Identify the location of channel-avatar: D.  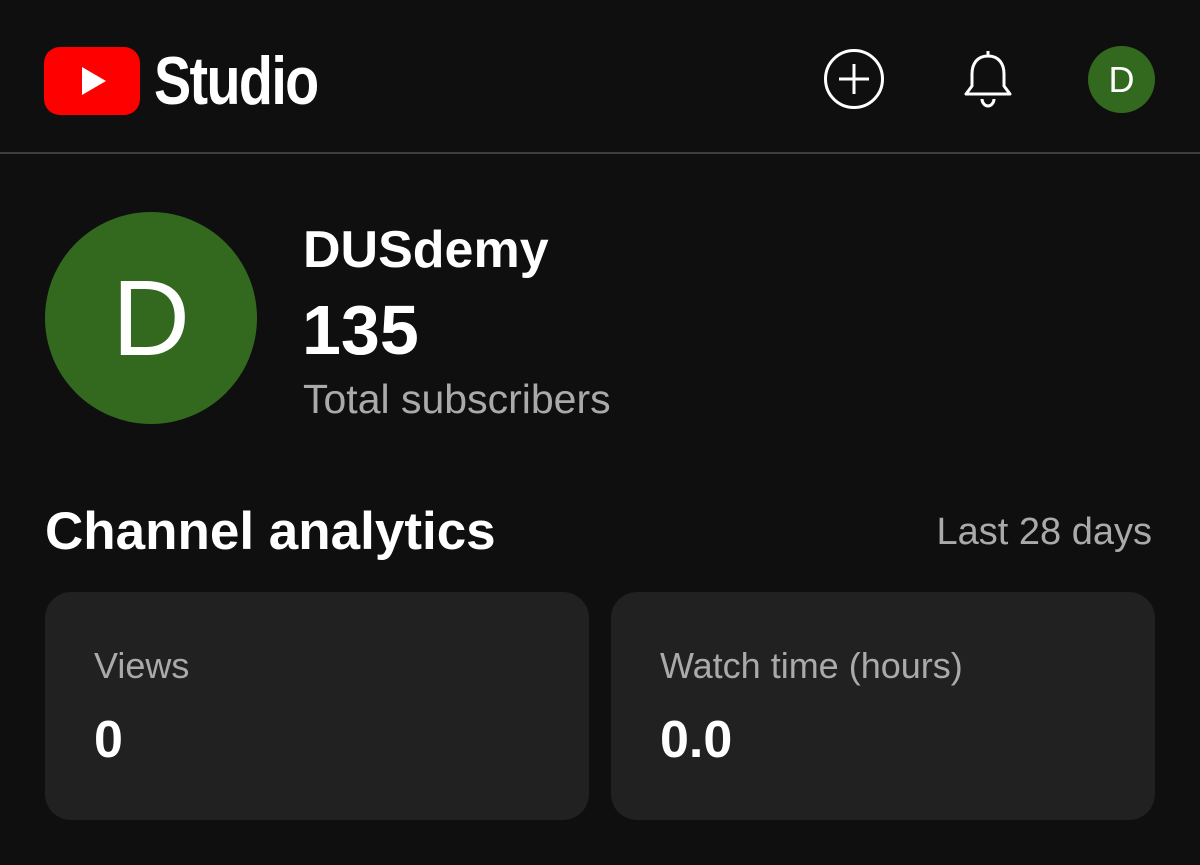
(151, 318).